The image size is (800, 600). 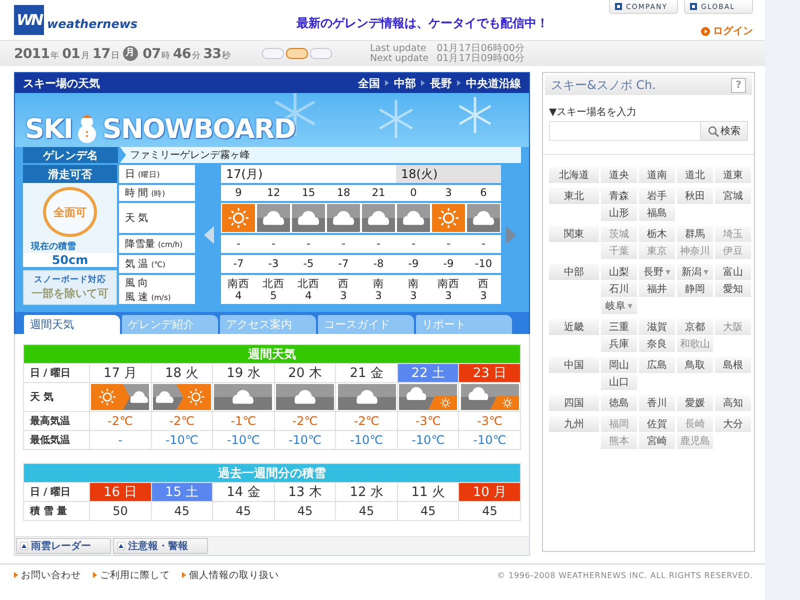 I want to click on triangle-up-icon, so click(x=24, y=546).